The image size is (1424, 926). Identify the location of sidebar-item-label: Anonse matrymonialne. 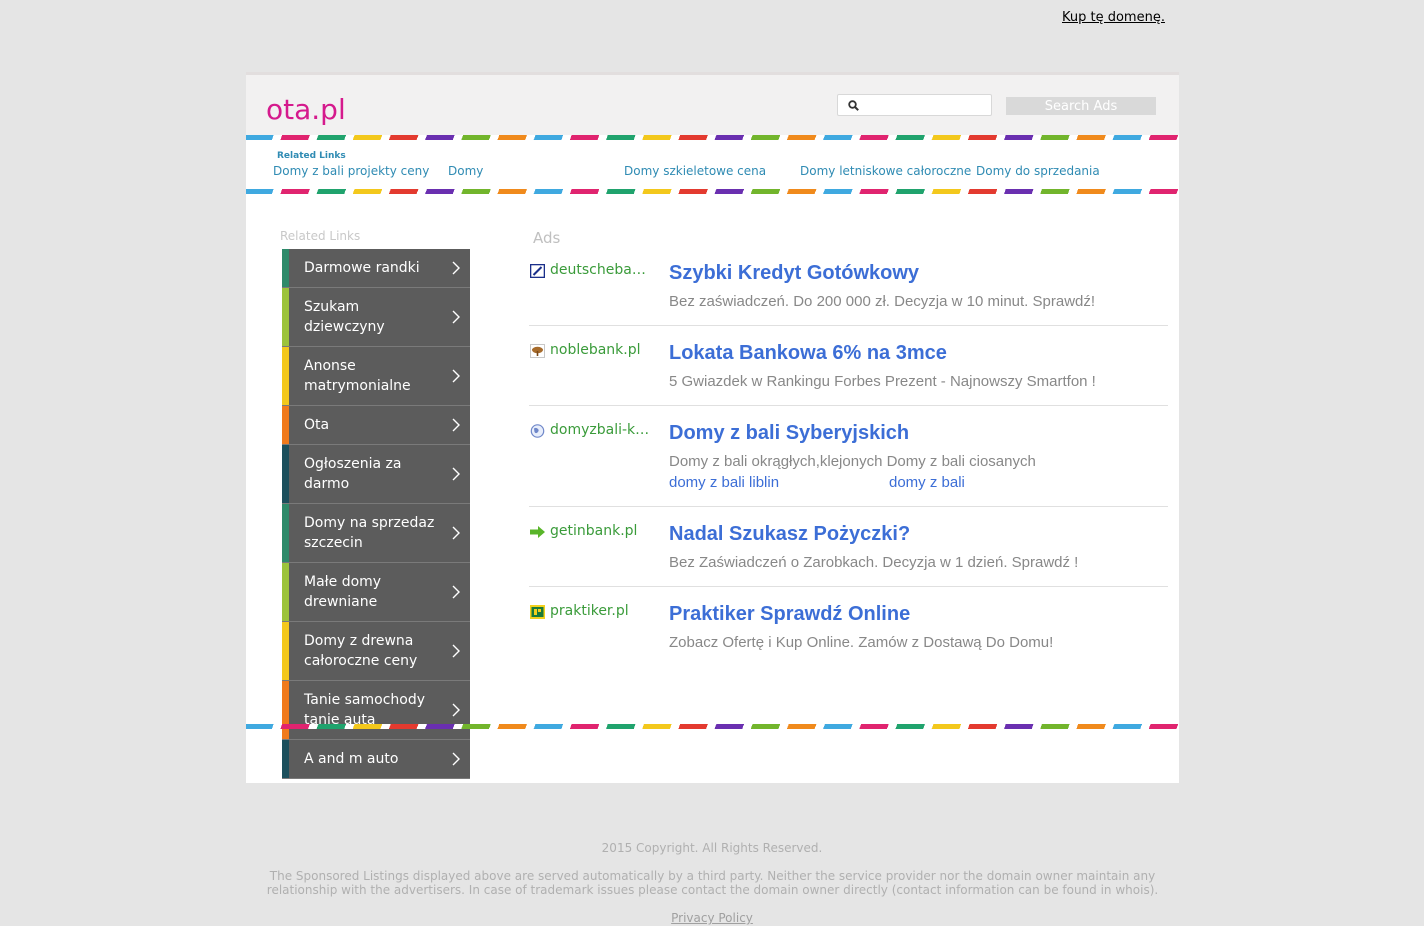
(357, 376).